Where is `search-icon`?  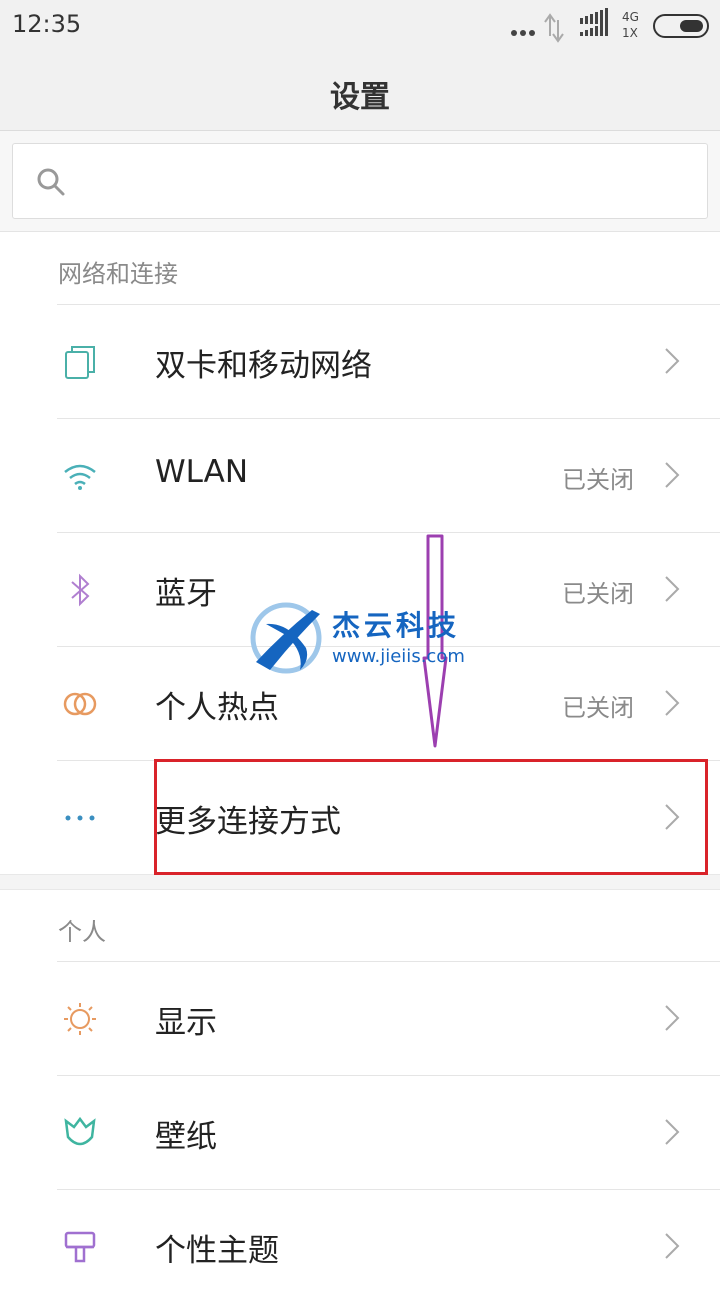
search-icon is located at coordinates (51, 182).